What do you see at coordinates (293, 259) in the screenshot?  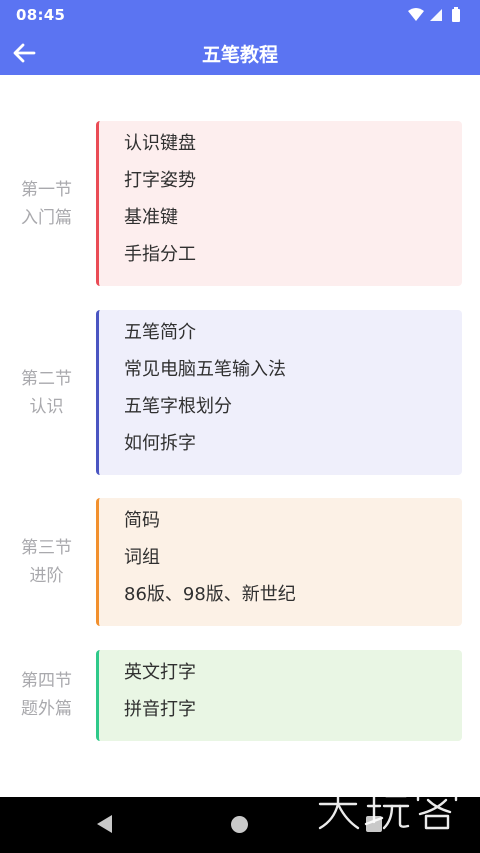 I see `lesson-item: 手指分工` at bounding box center [293, 259].